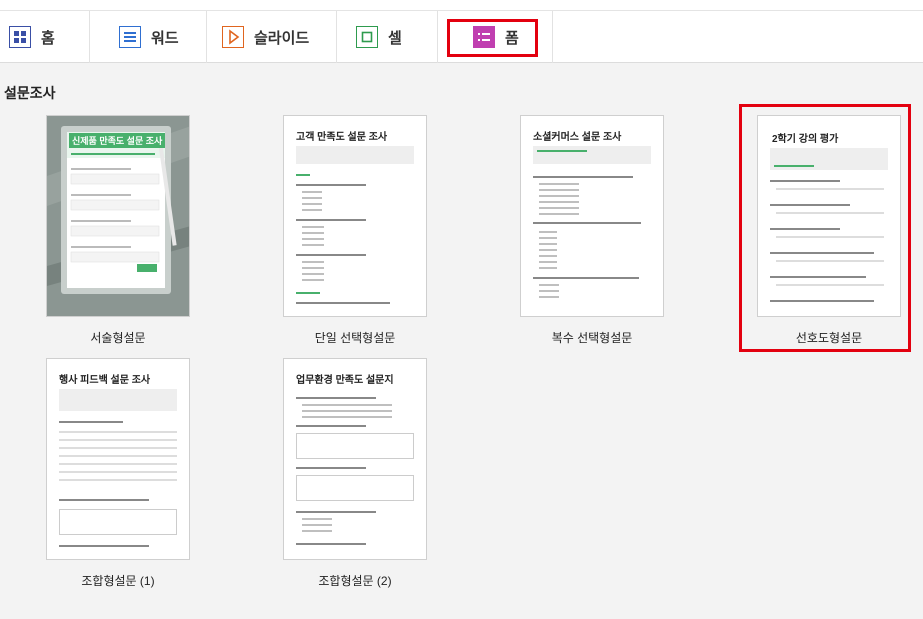  I want to click on template-label: 복수 선택형설문, so click(592, 338).